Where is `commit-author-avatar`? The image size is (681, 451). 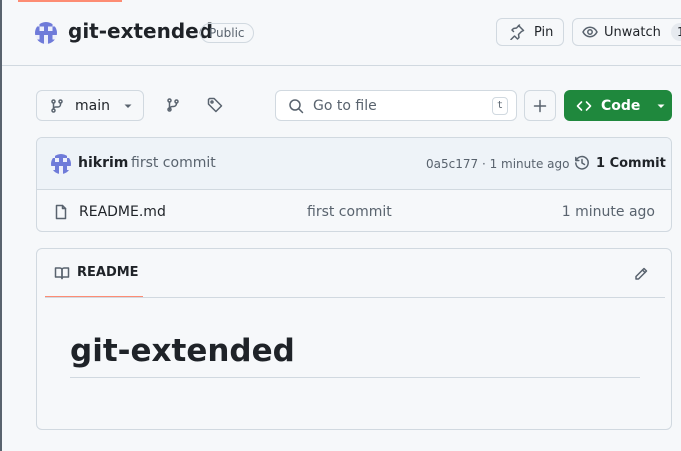 commit-author-avatar is located at coordinates (61, 164).